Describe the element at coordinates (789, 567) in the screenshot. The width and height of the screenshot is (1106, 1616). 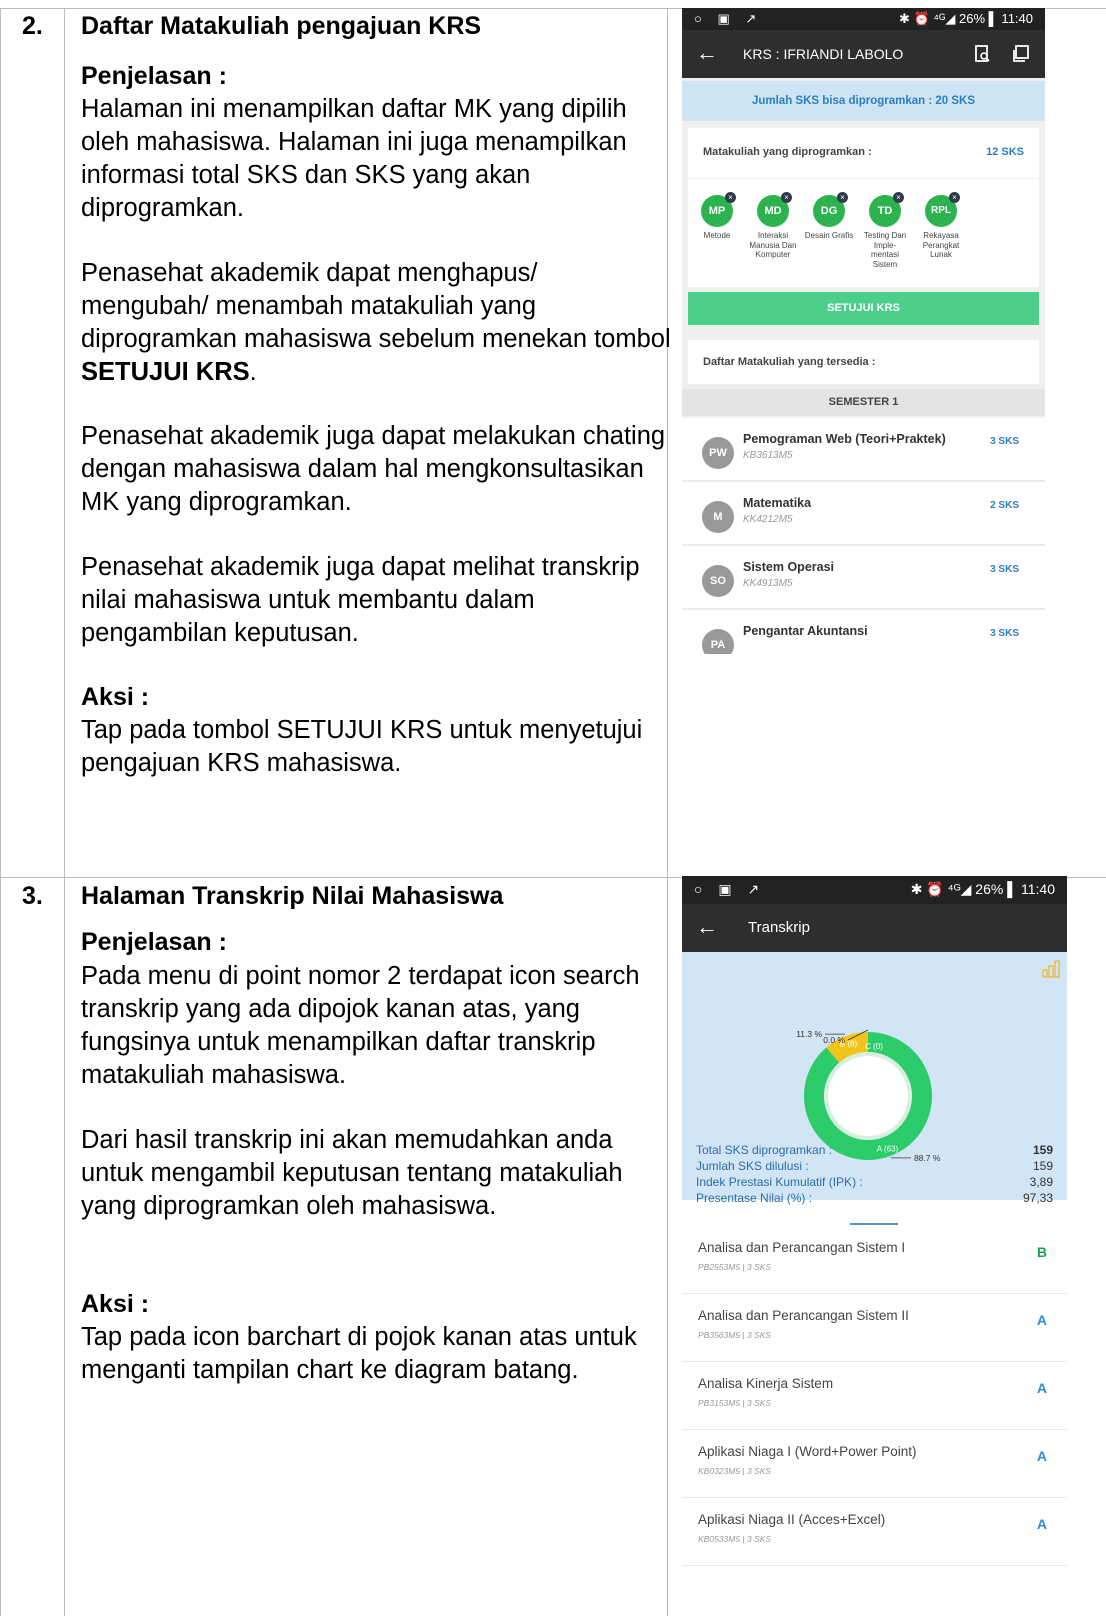
I see `course-name: Sistem Operasi` at that location.